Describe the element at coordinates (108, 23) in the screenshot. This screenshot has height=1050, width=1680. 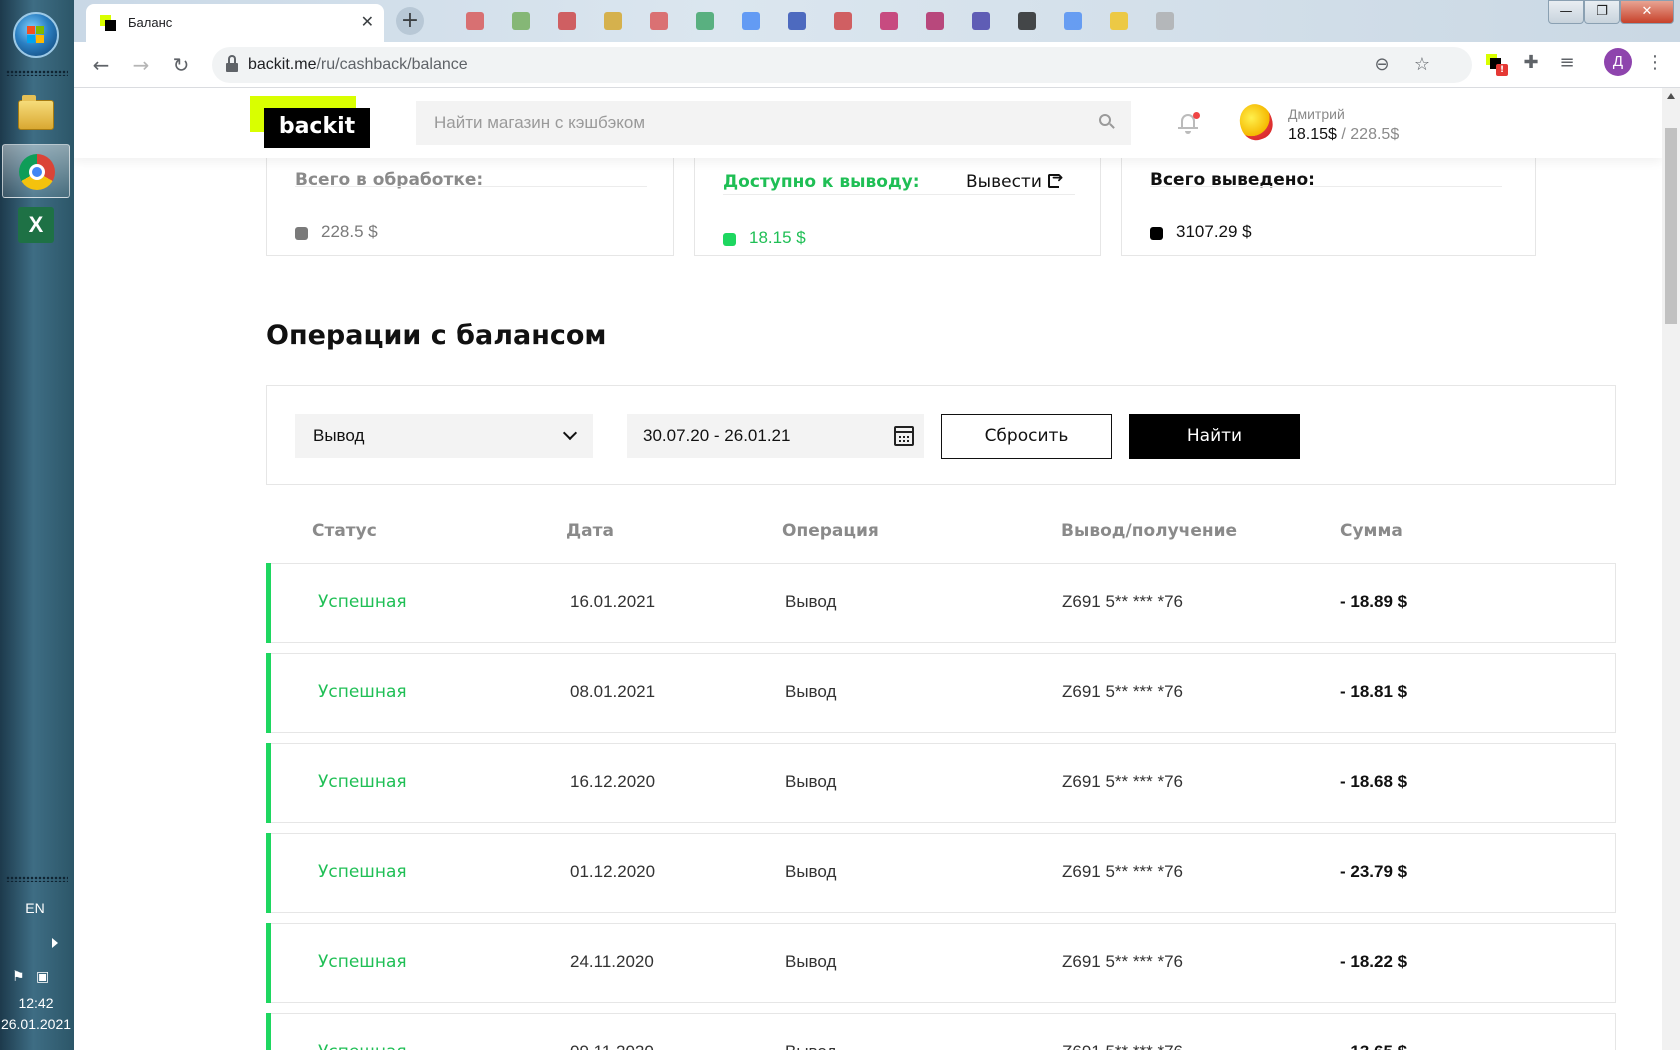
I see `backit-favicon-icon` at that location.